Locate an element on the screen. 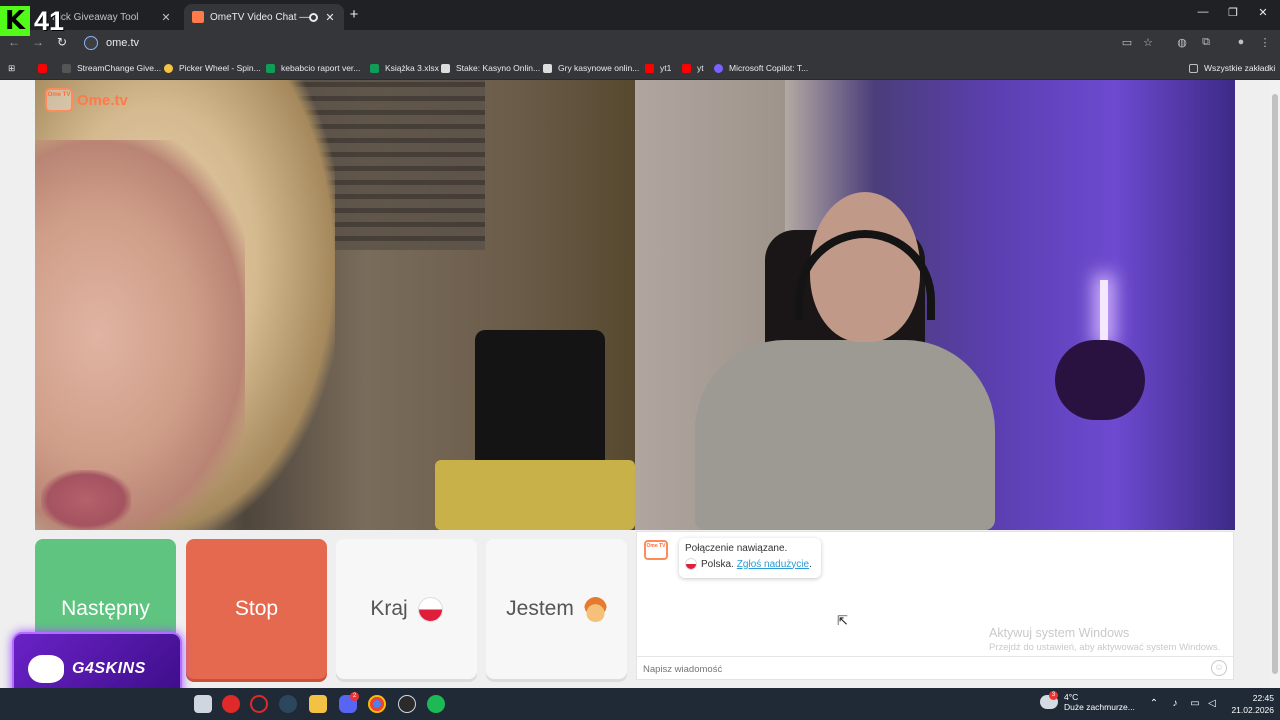 The width and height of the screenshot is (1280, 720). ometv-tv-icon: Ome TV is located at coordinates (59, 100).